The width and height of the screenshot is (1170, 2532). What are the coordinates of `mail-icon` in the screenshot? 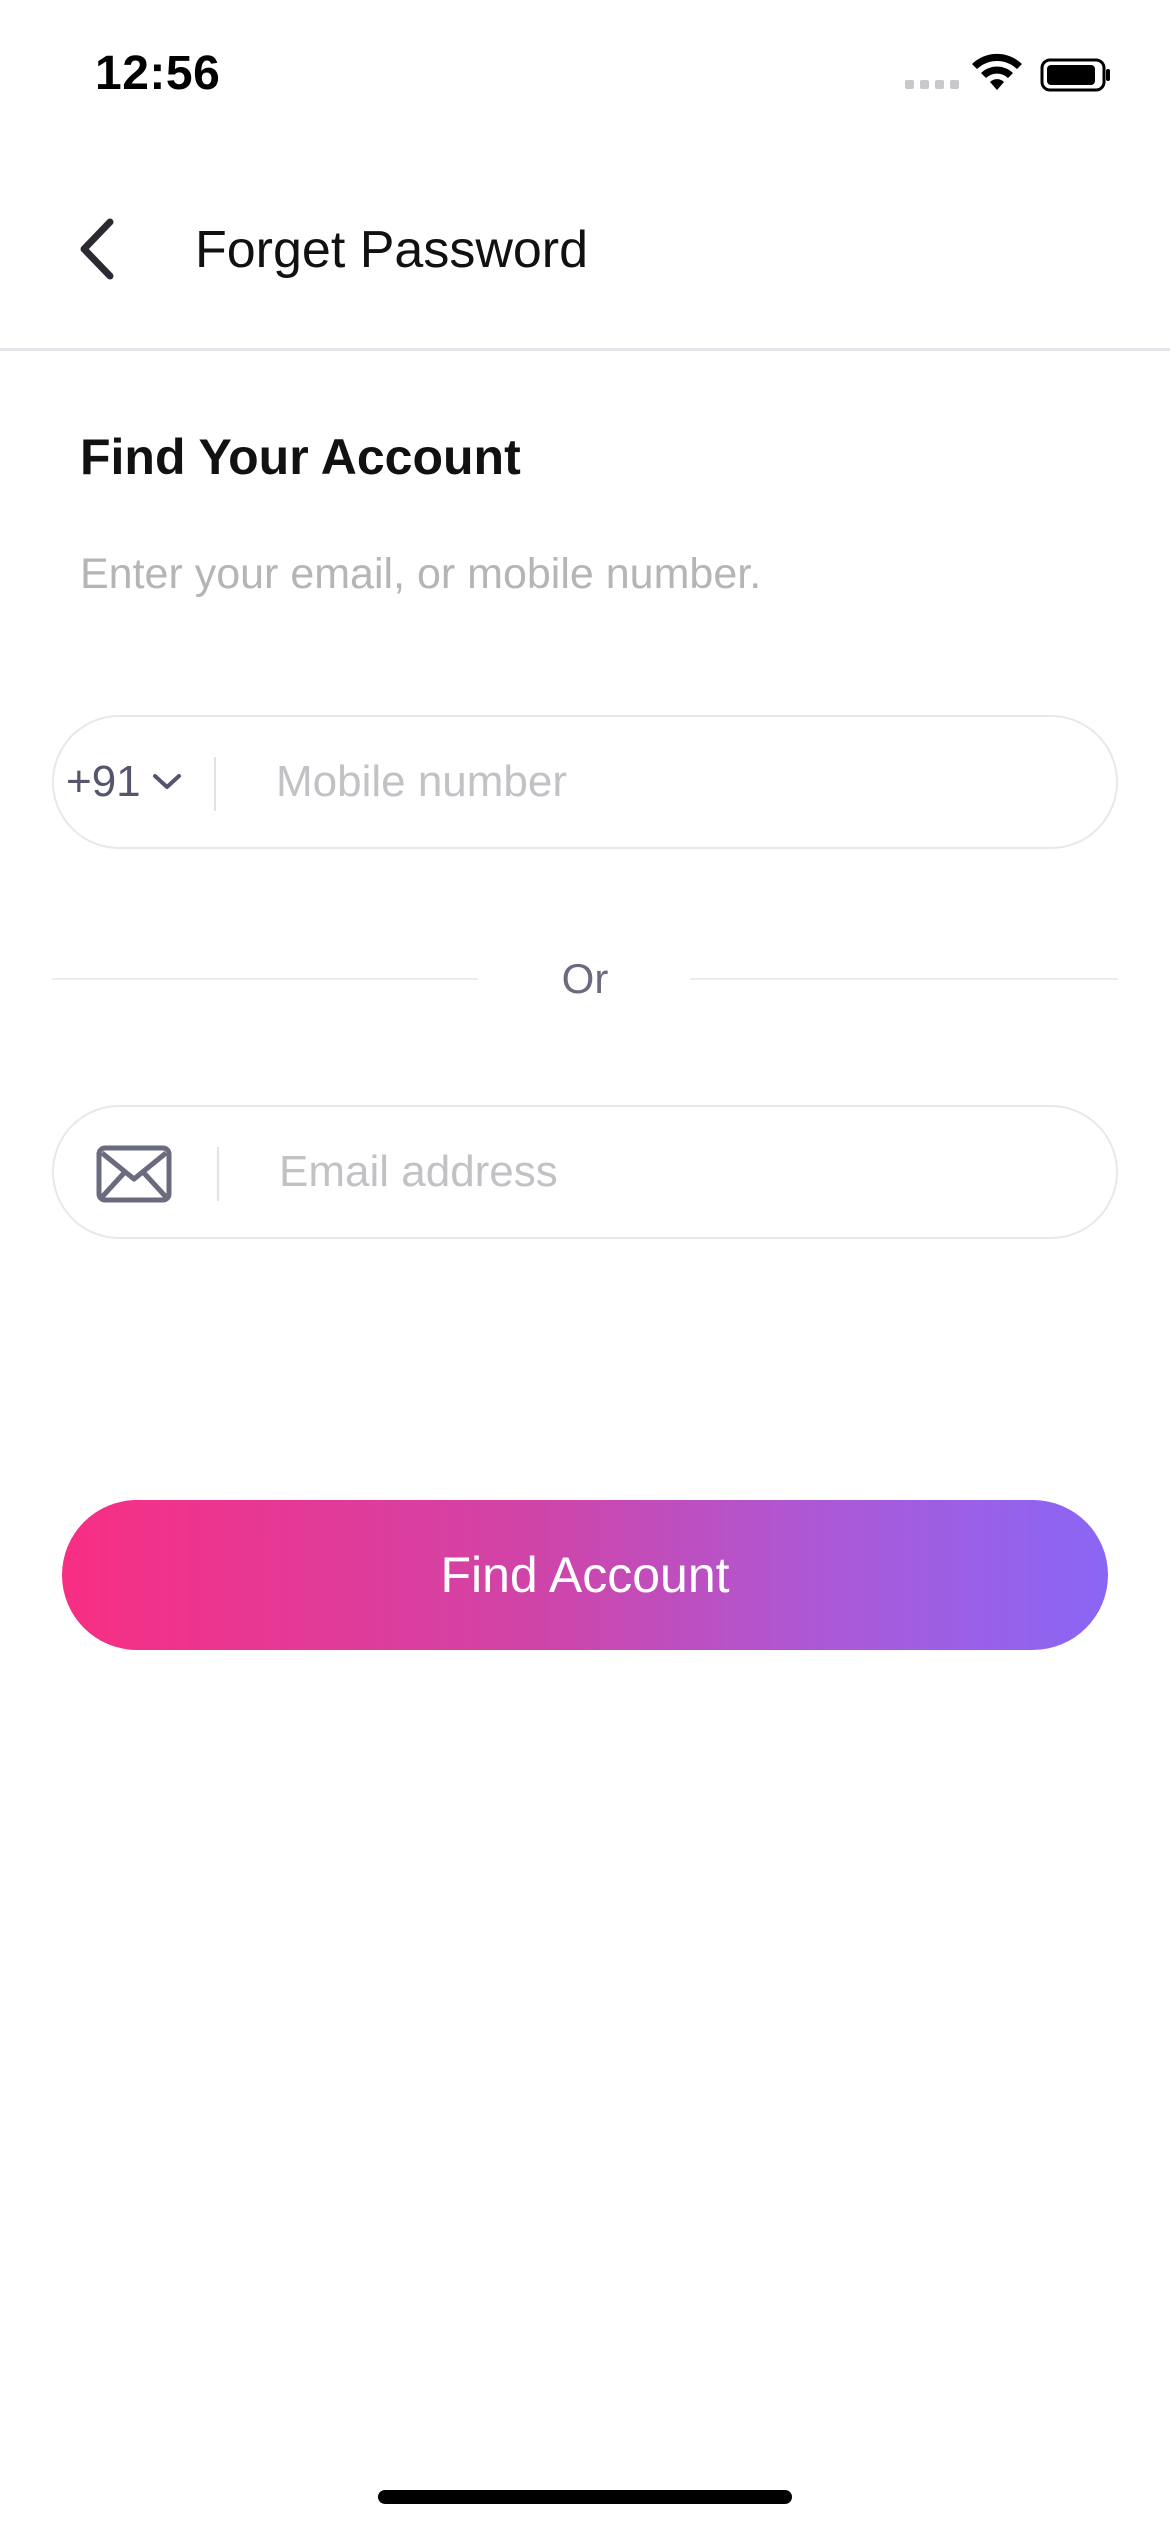 It's located at (134, 1174).